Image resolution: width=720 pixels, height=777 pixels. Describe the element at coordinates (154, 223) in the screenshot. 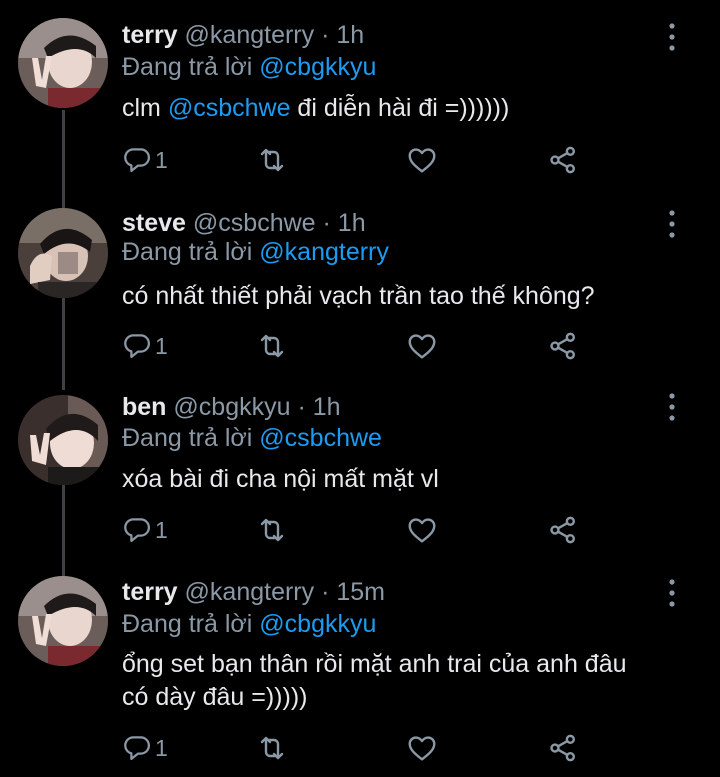

I see `display-name: steve` at that location.